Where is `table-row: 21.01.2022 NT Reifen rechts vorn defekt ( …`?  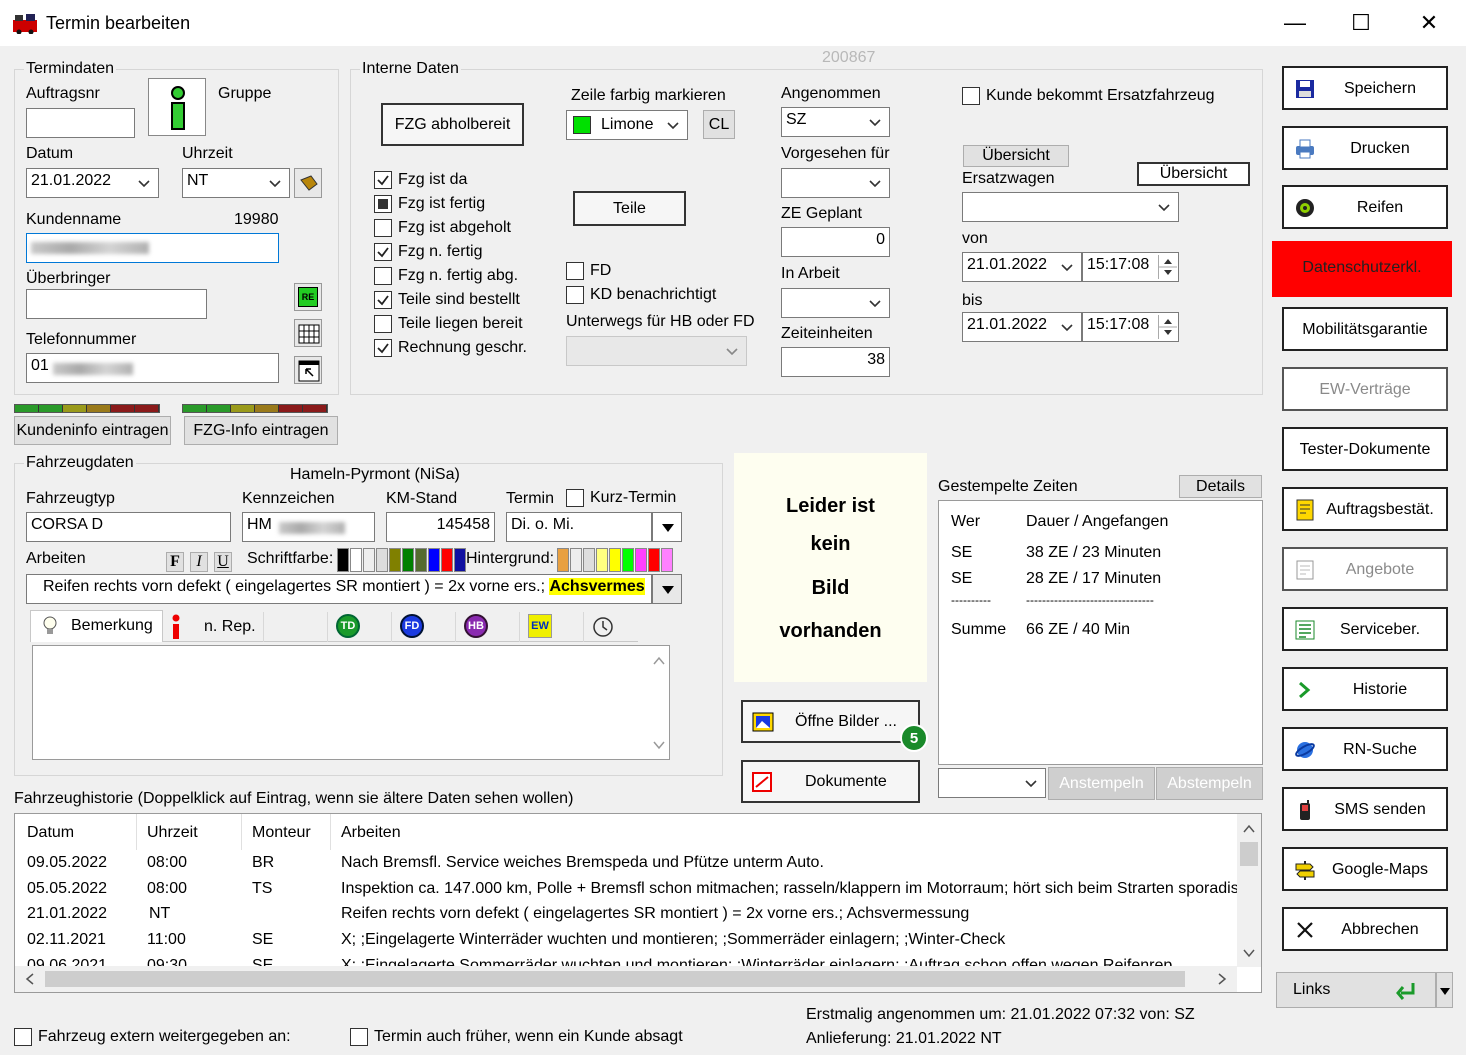 table-row: 21.01.2022 NT Reifen rechts vorn defekt ( … is located at coordinates (626, 918).